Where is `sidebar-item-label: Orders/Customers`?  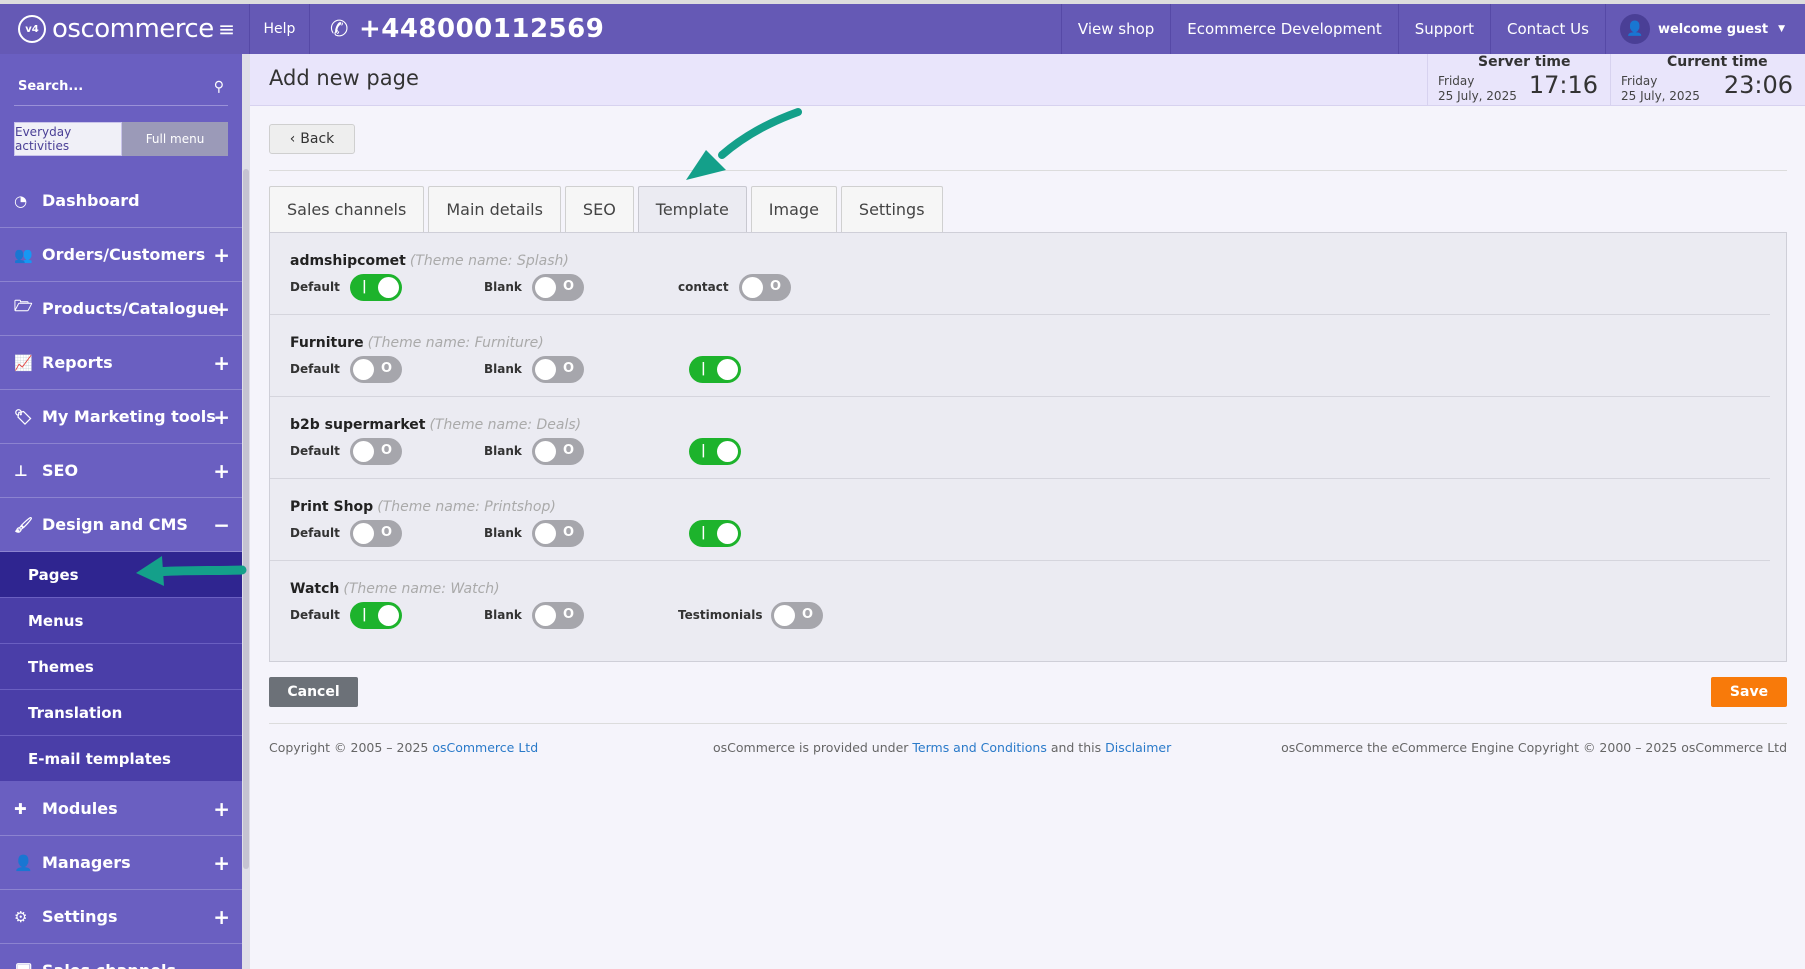
sidebar-item-label: Orders/Customers is located at coordinates (124, 254).